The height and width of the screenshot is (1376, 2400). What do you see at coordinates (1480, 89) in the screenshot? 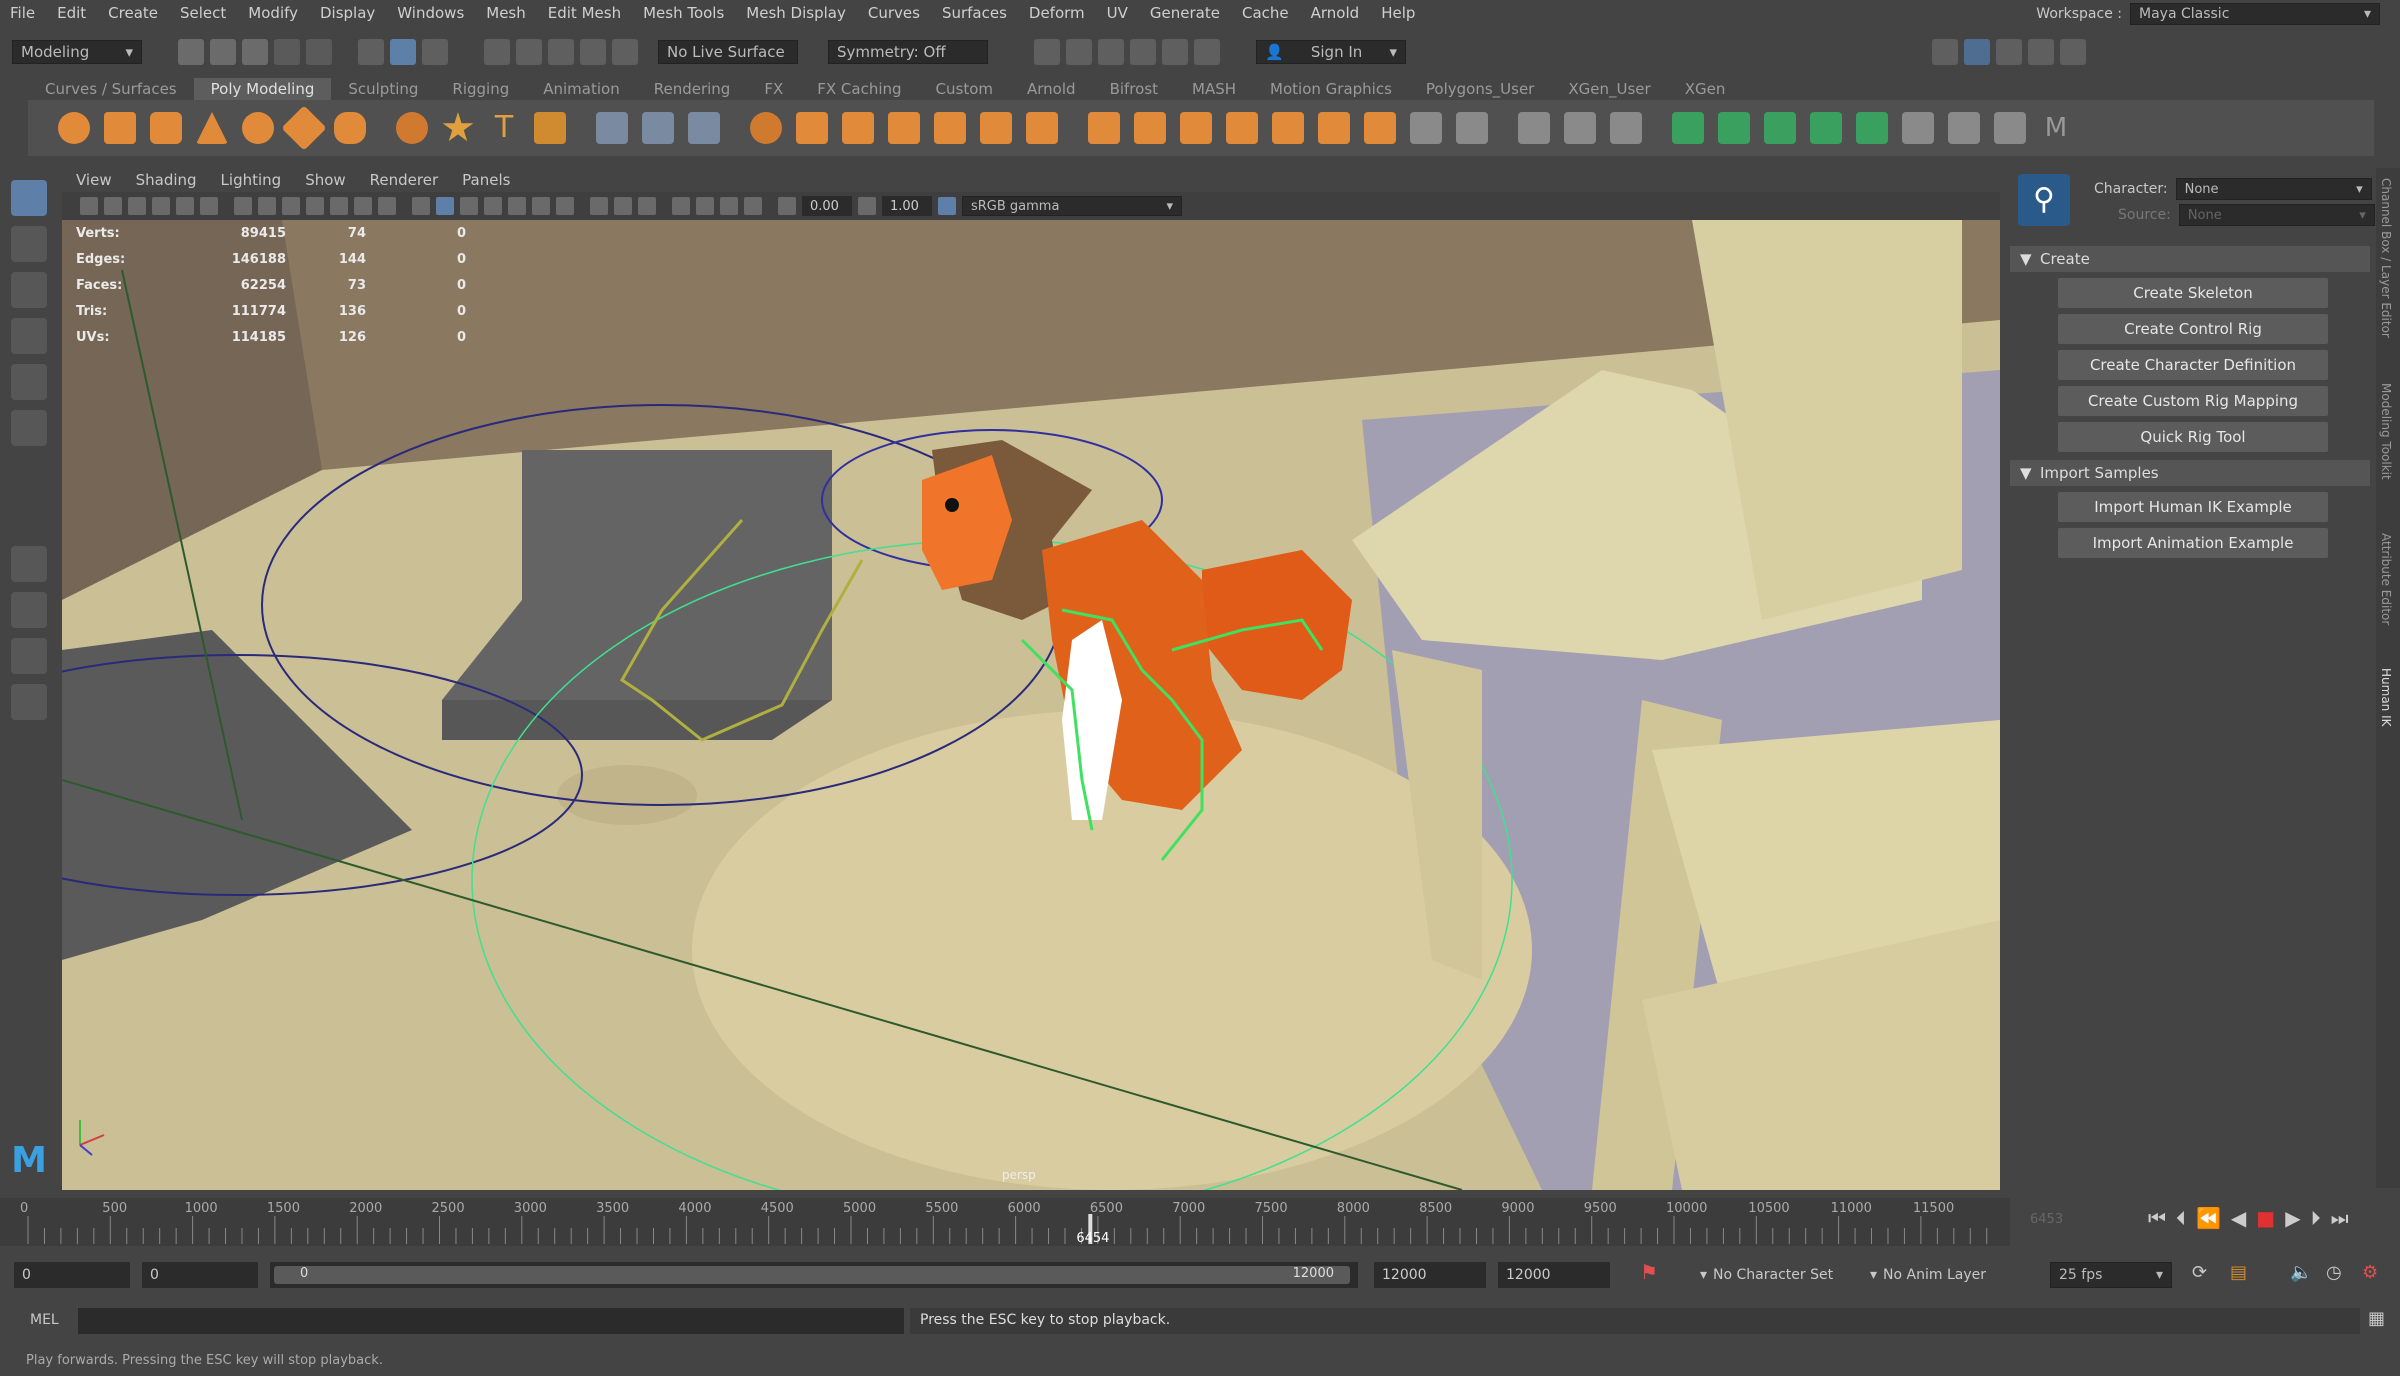
I see `shelf-tab-polygons-user: Polygons_User` at bounding box center [1480, 89].